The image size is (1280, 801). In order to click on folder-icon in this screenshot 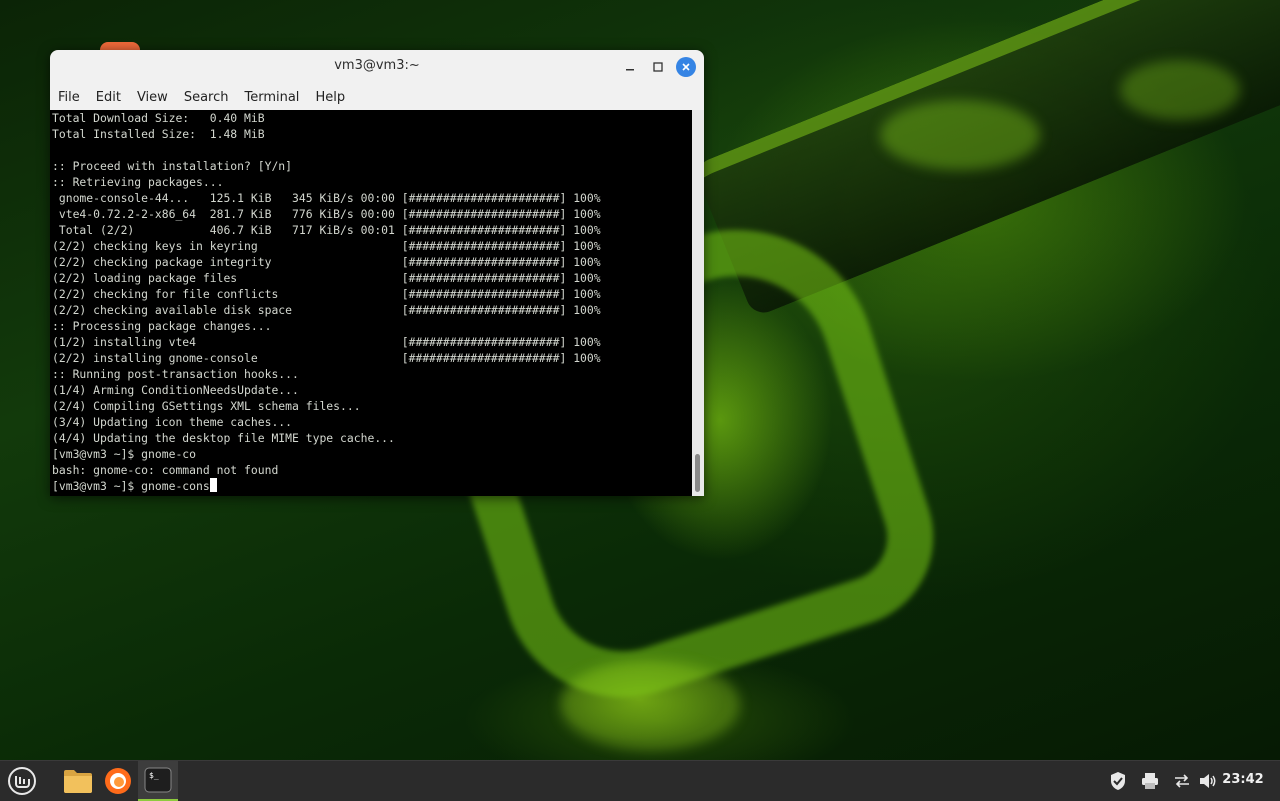, I will do `click(78, 781)`.